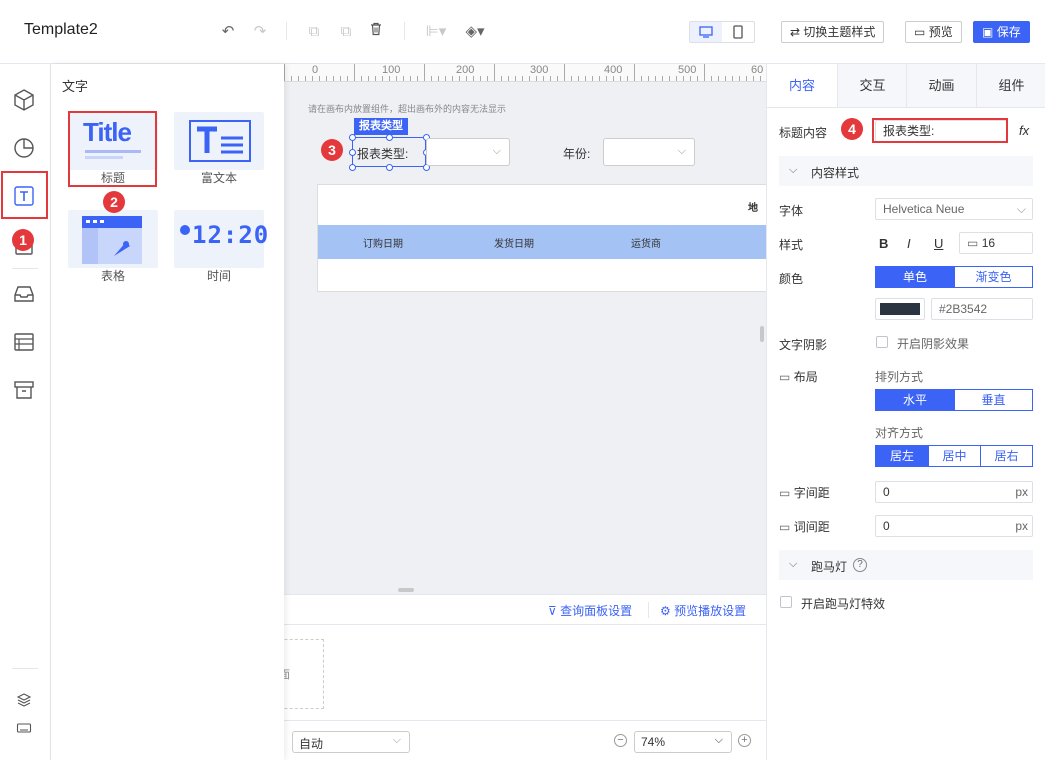 This screenshot has height=760, width=1045. I want to click on font-value: Helvetica Neue, so click(924, 209).